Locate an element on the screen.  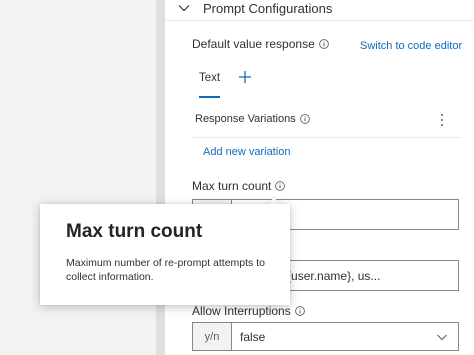
add-new-variation-link: Add new variation is located at coordinates (246, 152).